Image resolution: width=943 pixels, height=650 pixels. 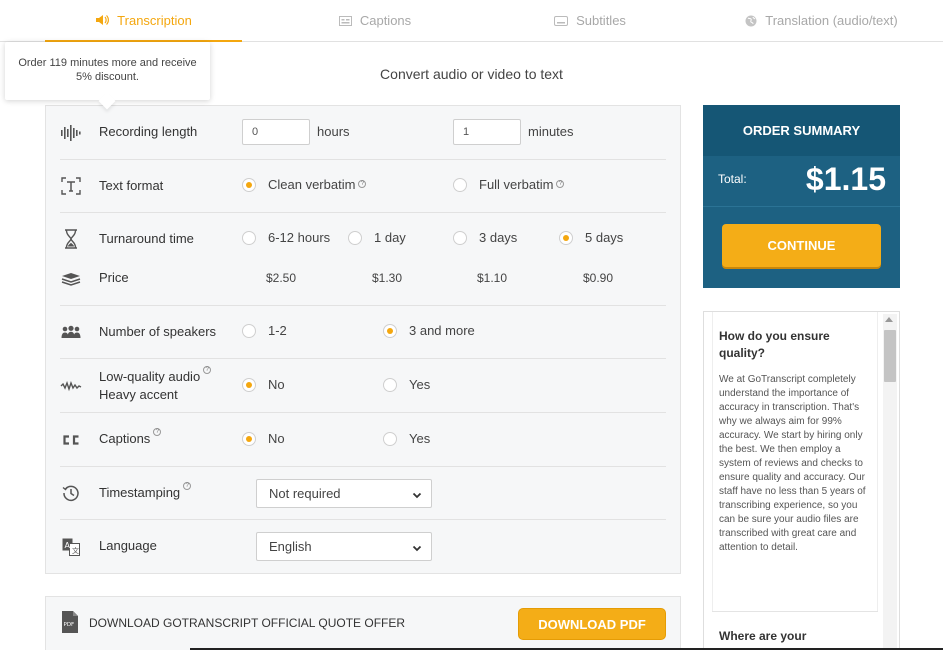 I want to click on tab-captions: Captions, so click(x=375, y=20).